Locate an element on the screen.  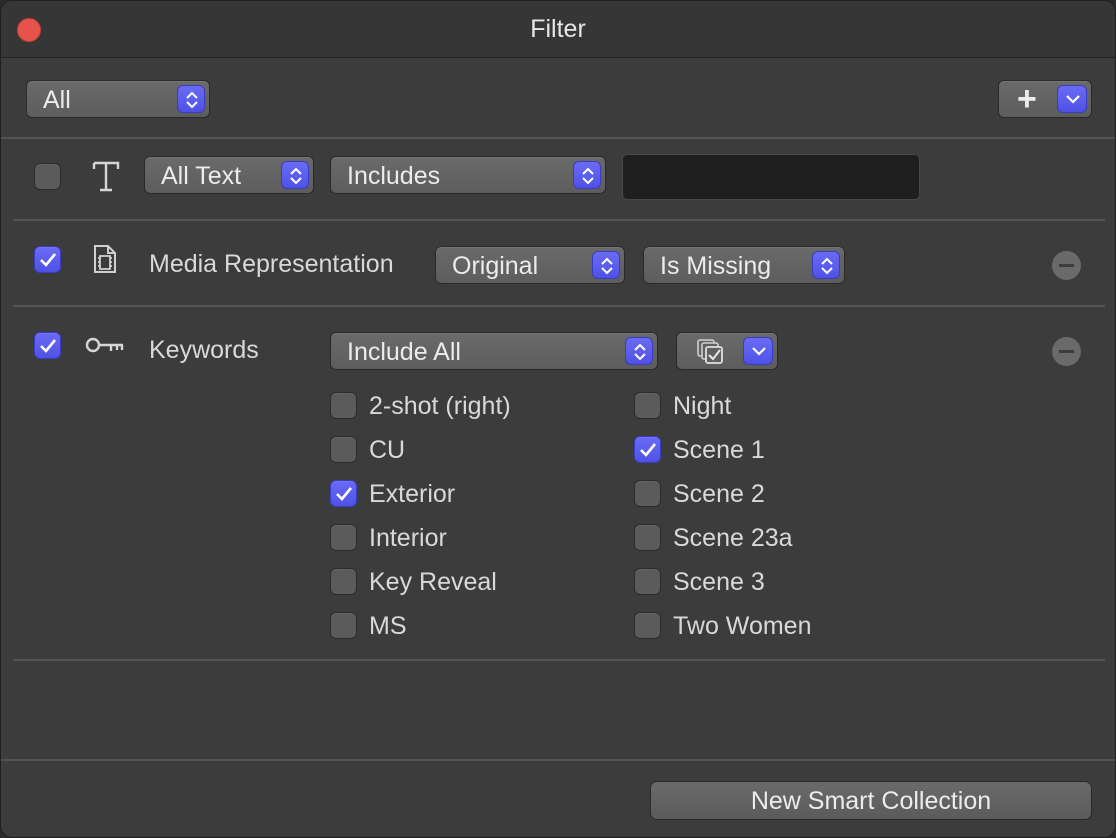
keyword-label: Exterior is located at coordinates (412, 494).